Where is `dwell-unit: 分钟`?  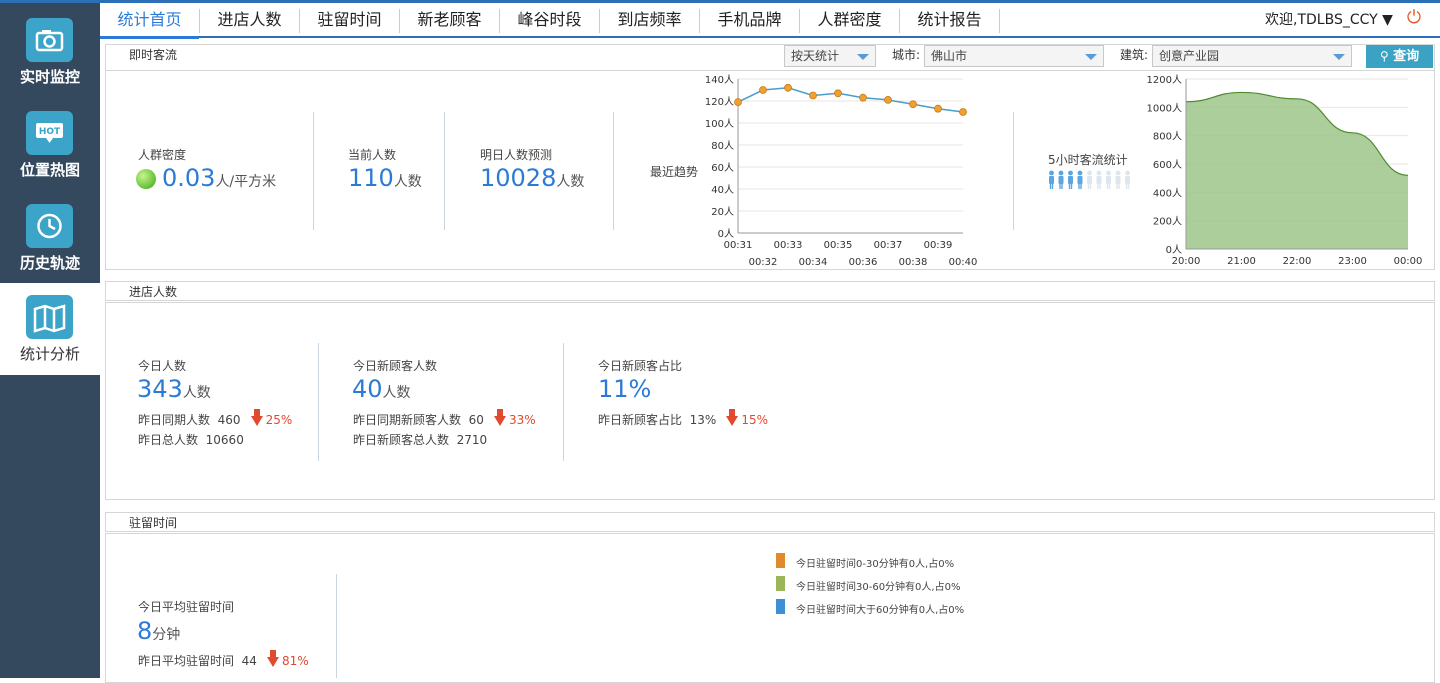
dwell-unit: 分钟 is located at coordinates (166, 635).